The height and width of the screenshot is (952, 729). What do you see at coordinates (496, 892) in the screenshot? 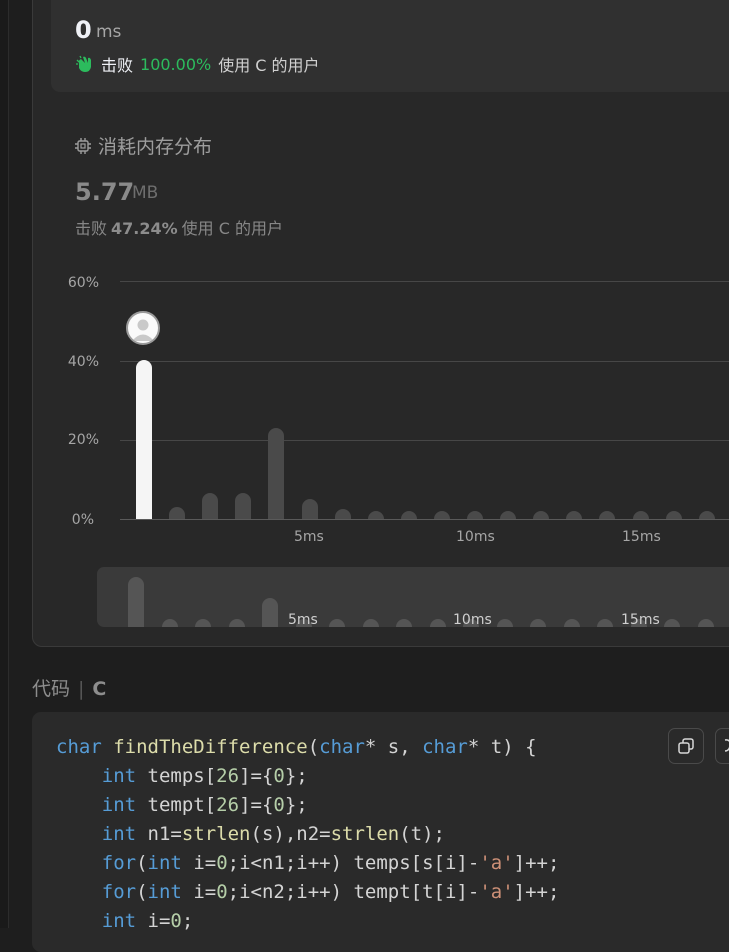
I see `code-token: 'a'` at bounding box center [496, 892].